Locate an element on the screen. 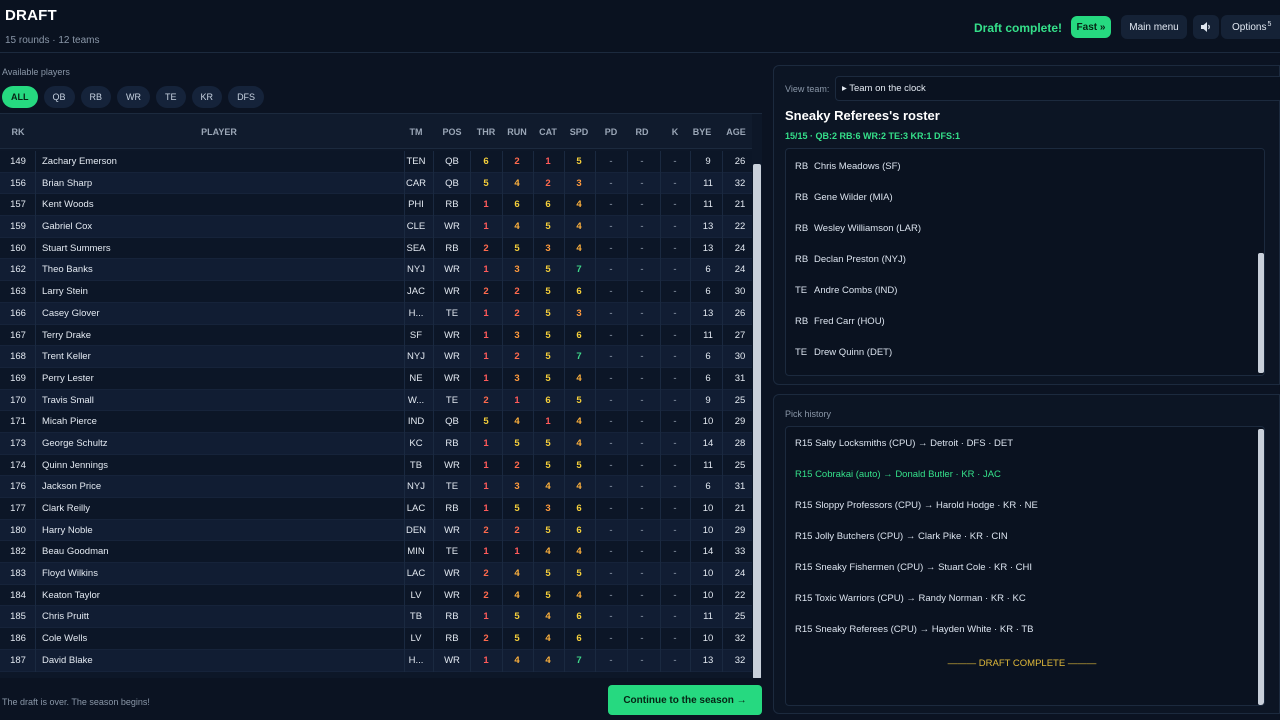  cell-team: NE is located at coordinates (416, 378).